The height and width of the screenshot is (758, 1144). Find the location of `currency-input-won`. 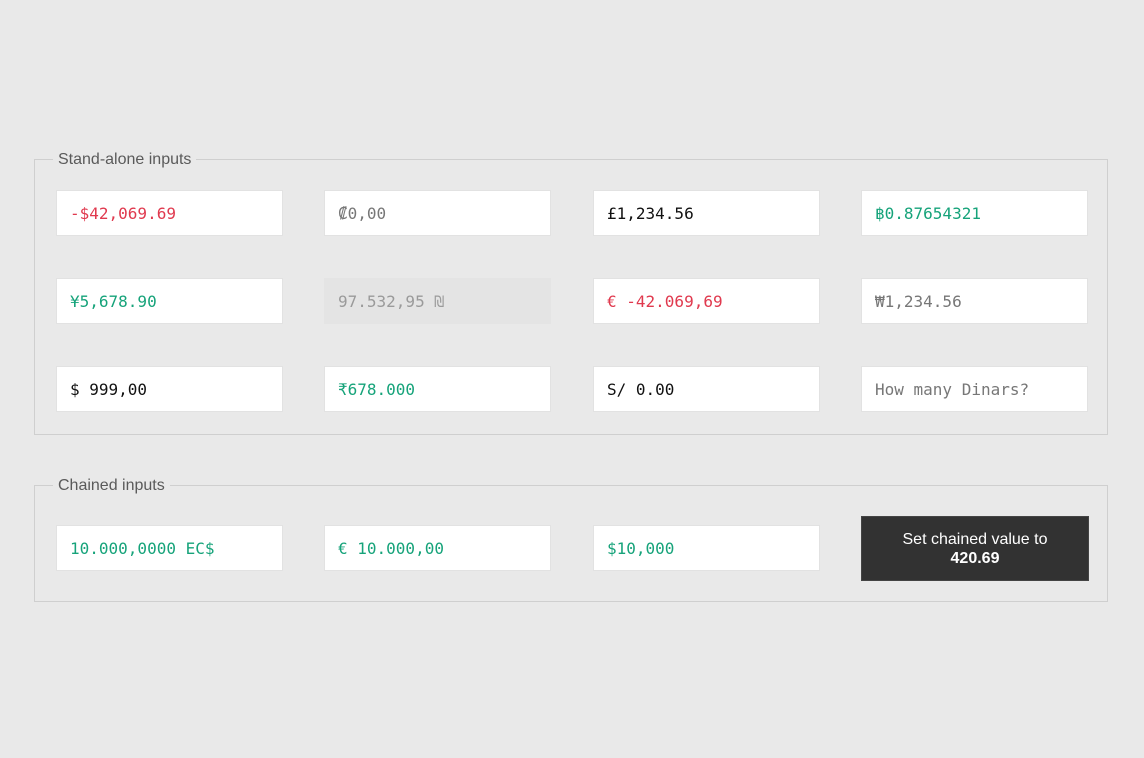

currency-input-won is located at coordinates (974, 301).